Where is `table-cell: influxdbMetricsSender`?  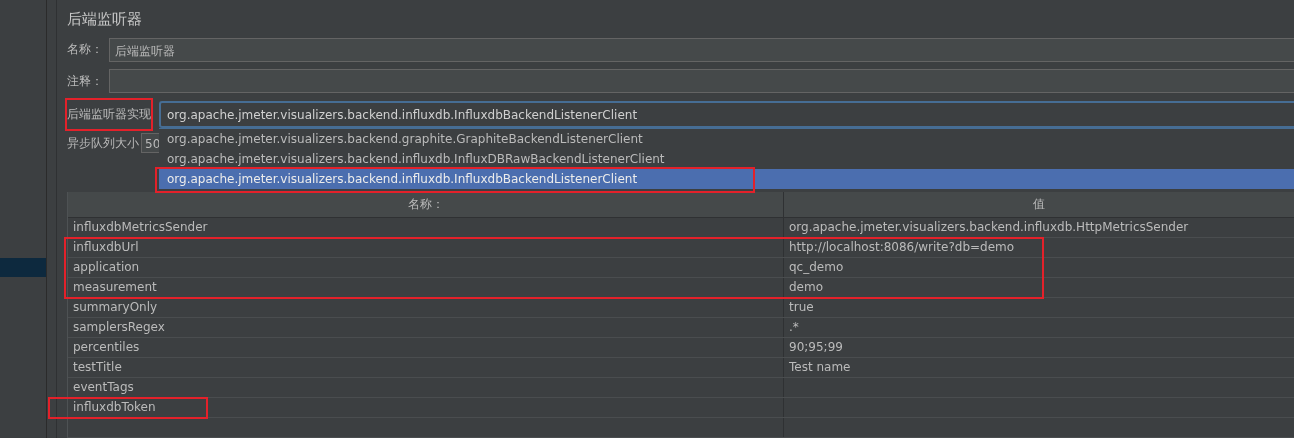
table-cell: influxdbMetricsSender is located at coordinates (426, 227).